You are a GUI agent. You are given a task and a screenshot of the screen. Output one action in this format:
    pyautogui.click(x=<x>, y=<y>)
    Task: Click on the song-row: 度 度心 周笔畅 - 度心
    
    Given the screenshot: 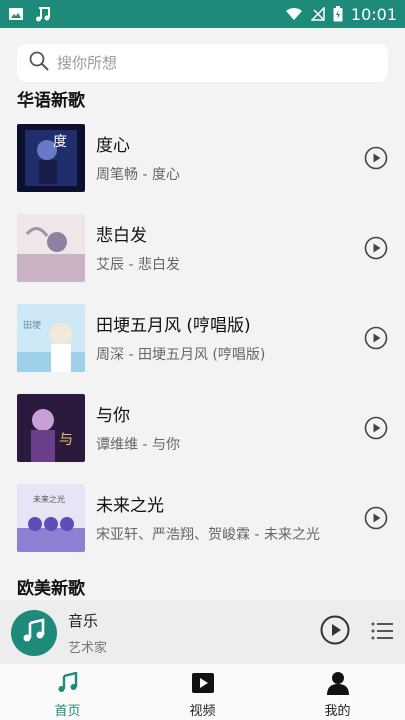 What is the action you would take?
    pyautogui.click(x=202, y=161)
    